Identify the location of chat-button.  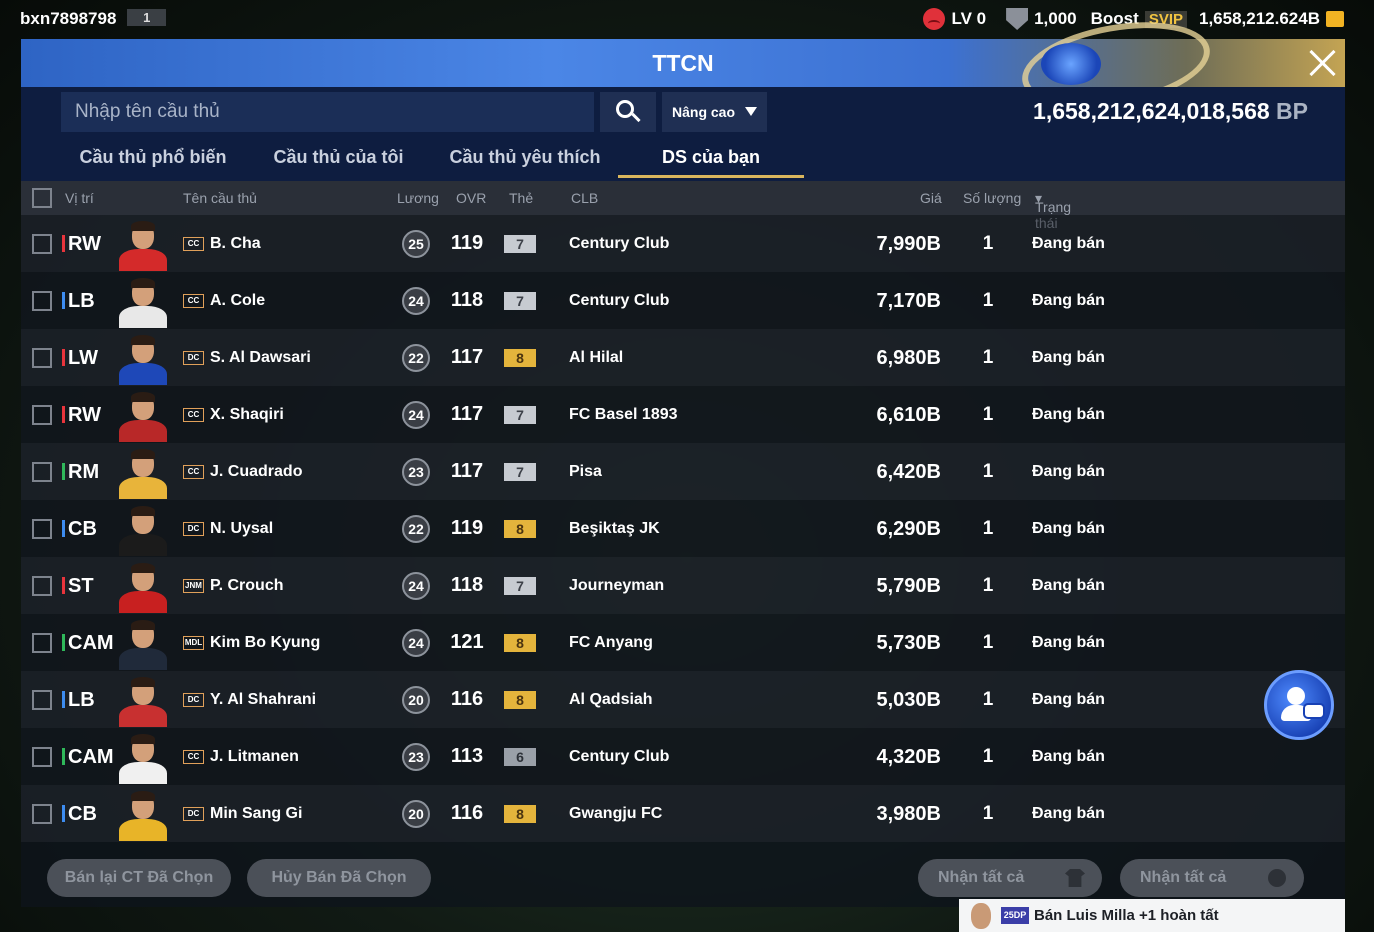
(1299, 705).